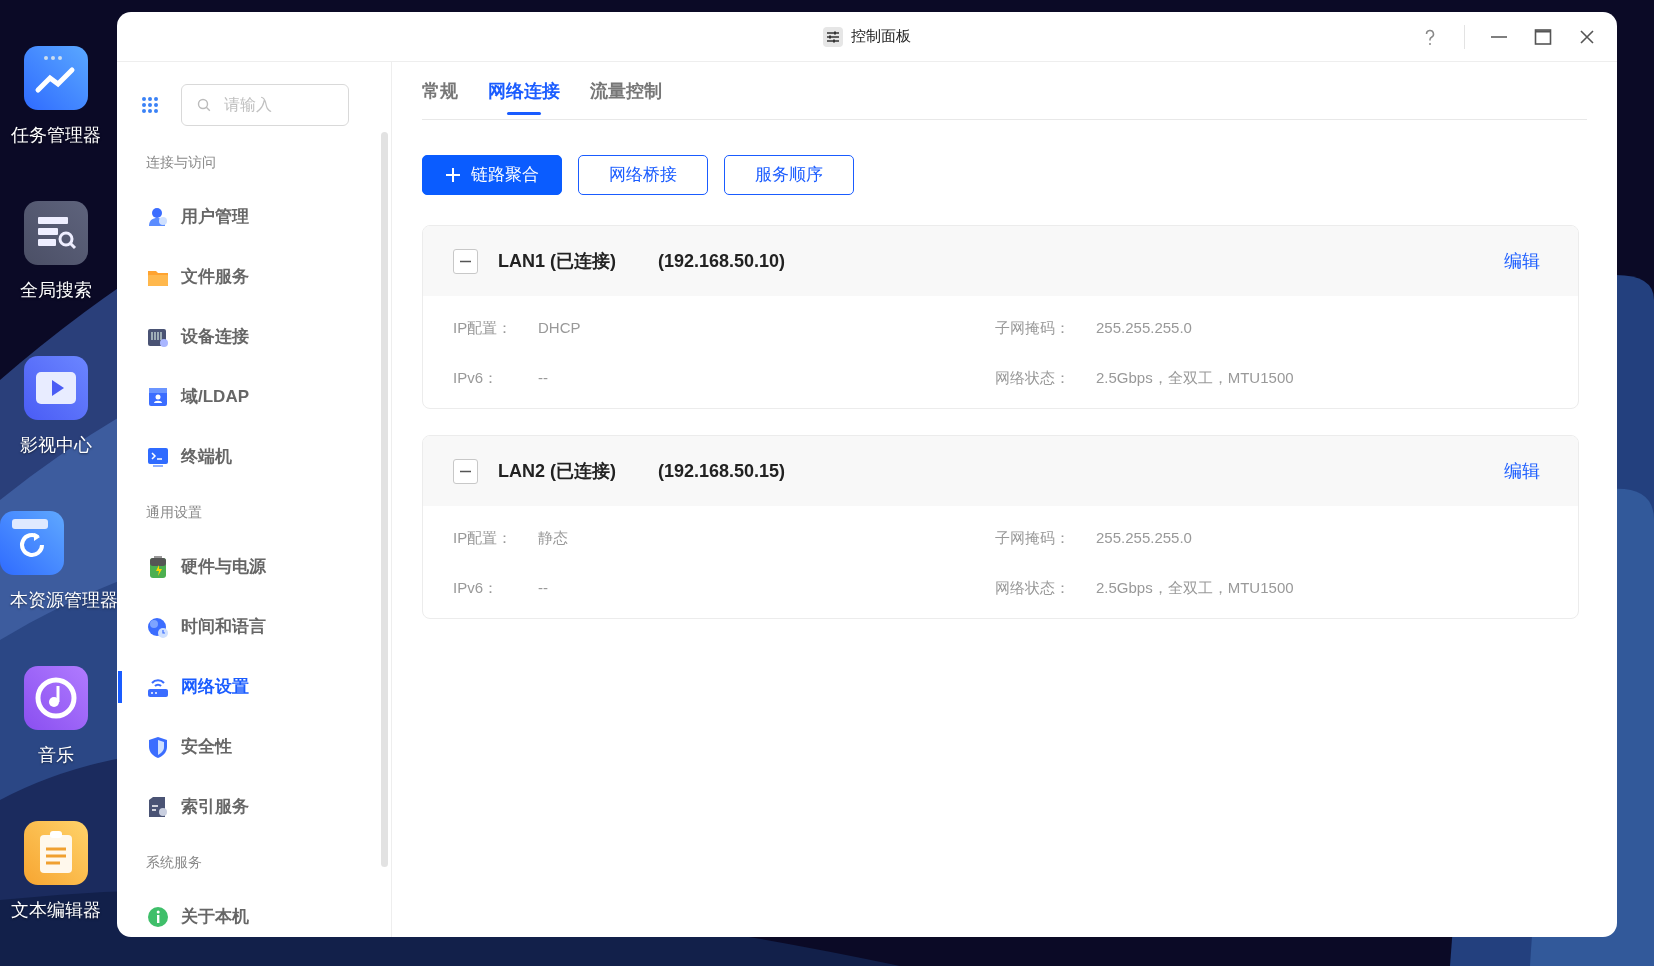 The height and width of the screenshot is (966, 1654). Describe the element at coordinates (158, 627) in the screenshot. I see `globe-icon` at that location.